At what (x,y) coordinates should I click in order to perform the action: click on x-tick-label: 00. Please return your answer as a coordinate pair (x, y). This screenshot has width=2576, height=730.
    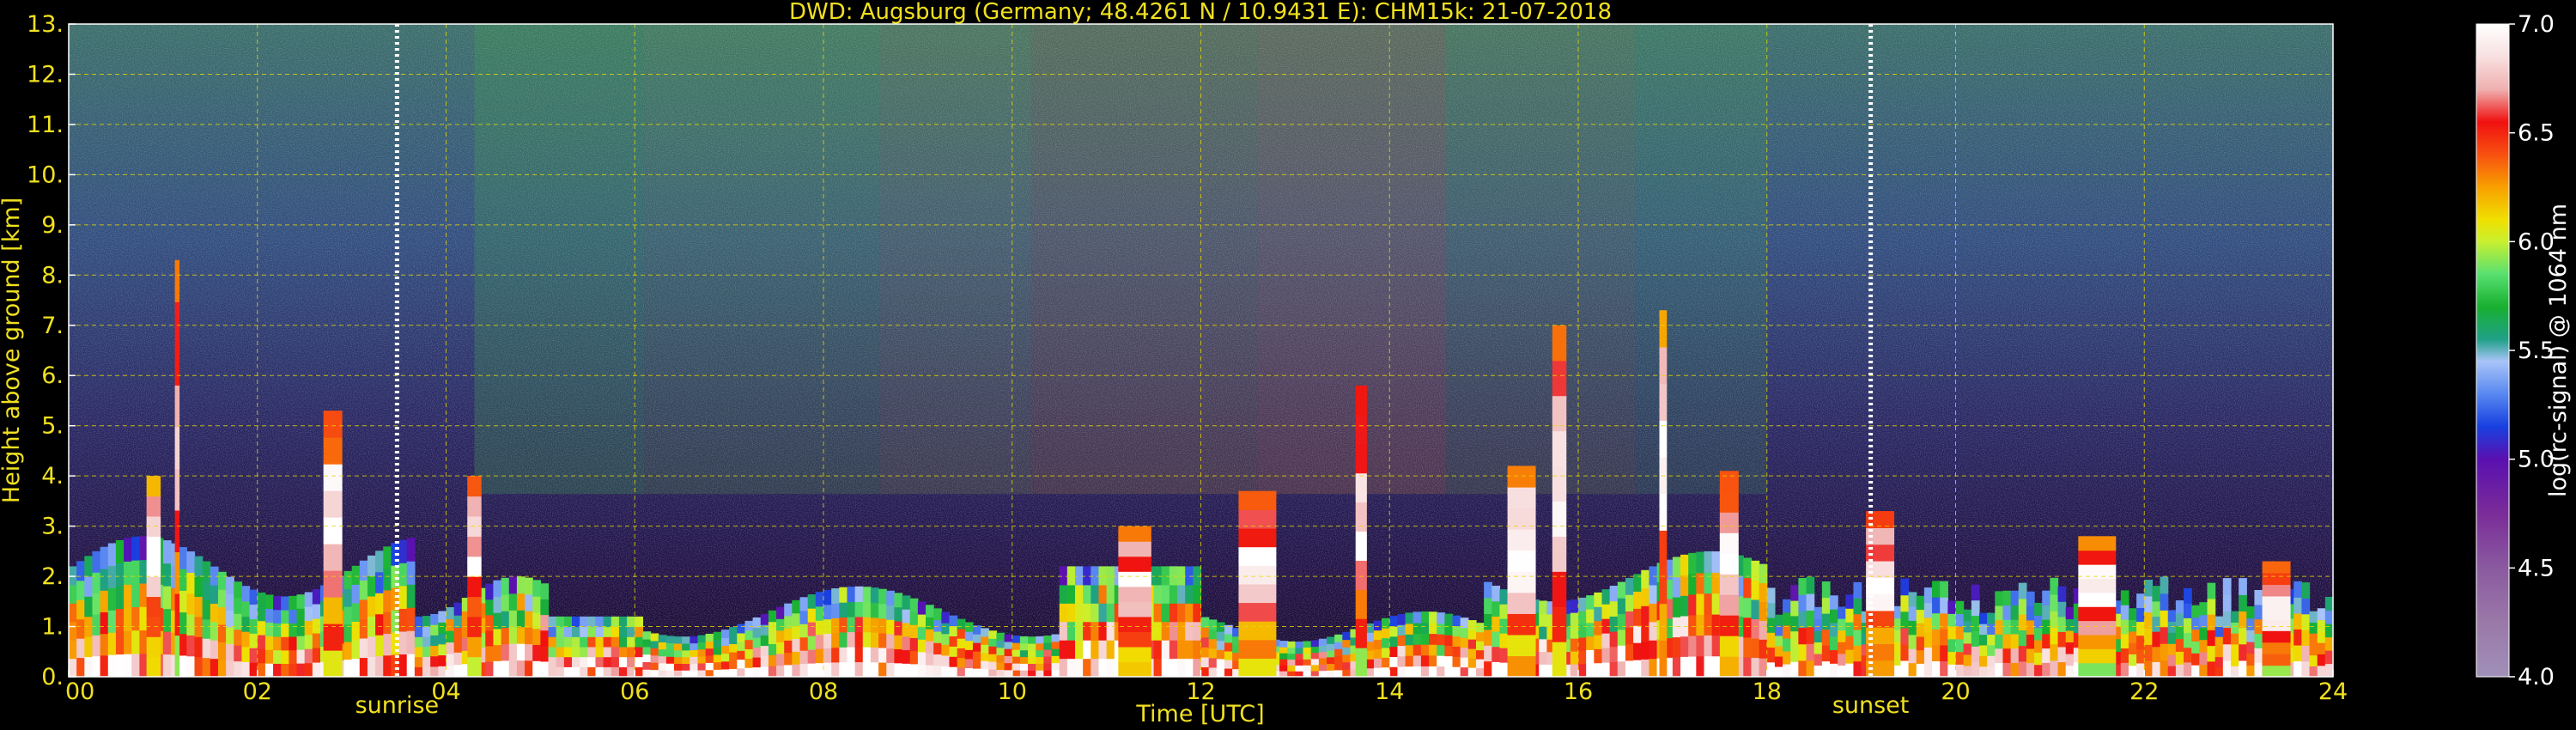
    Looking at the image, I should click on (79, 691).